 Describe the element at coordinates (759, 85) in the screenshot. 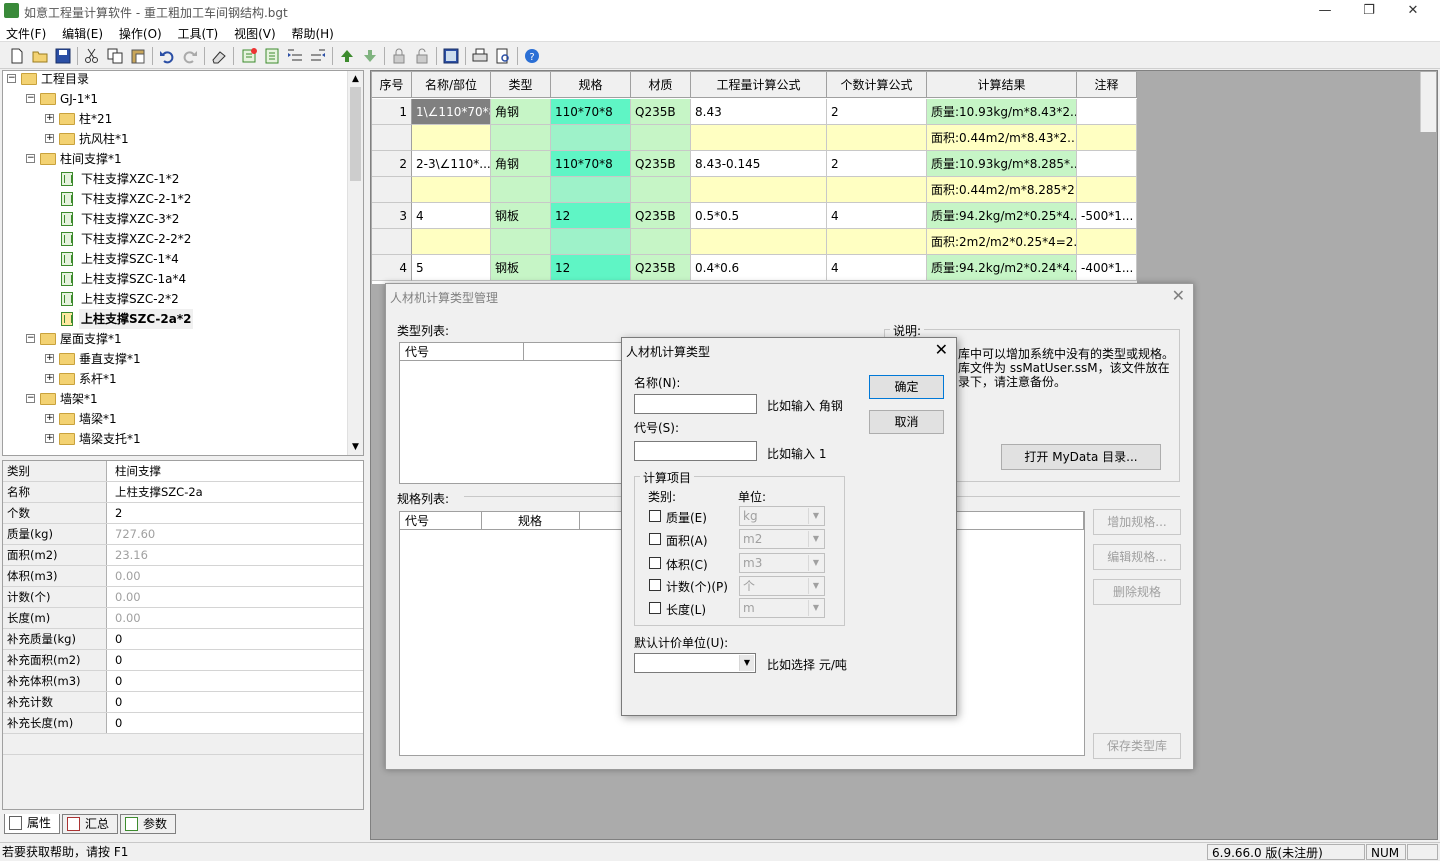

I see `col-header: 工程量计算公式` at that location.